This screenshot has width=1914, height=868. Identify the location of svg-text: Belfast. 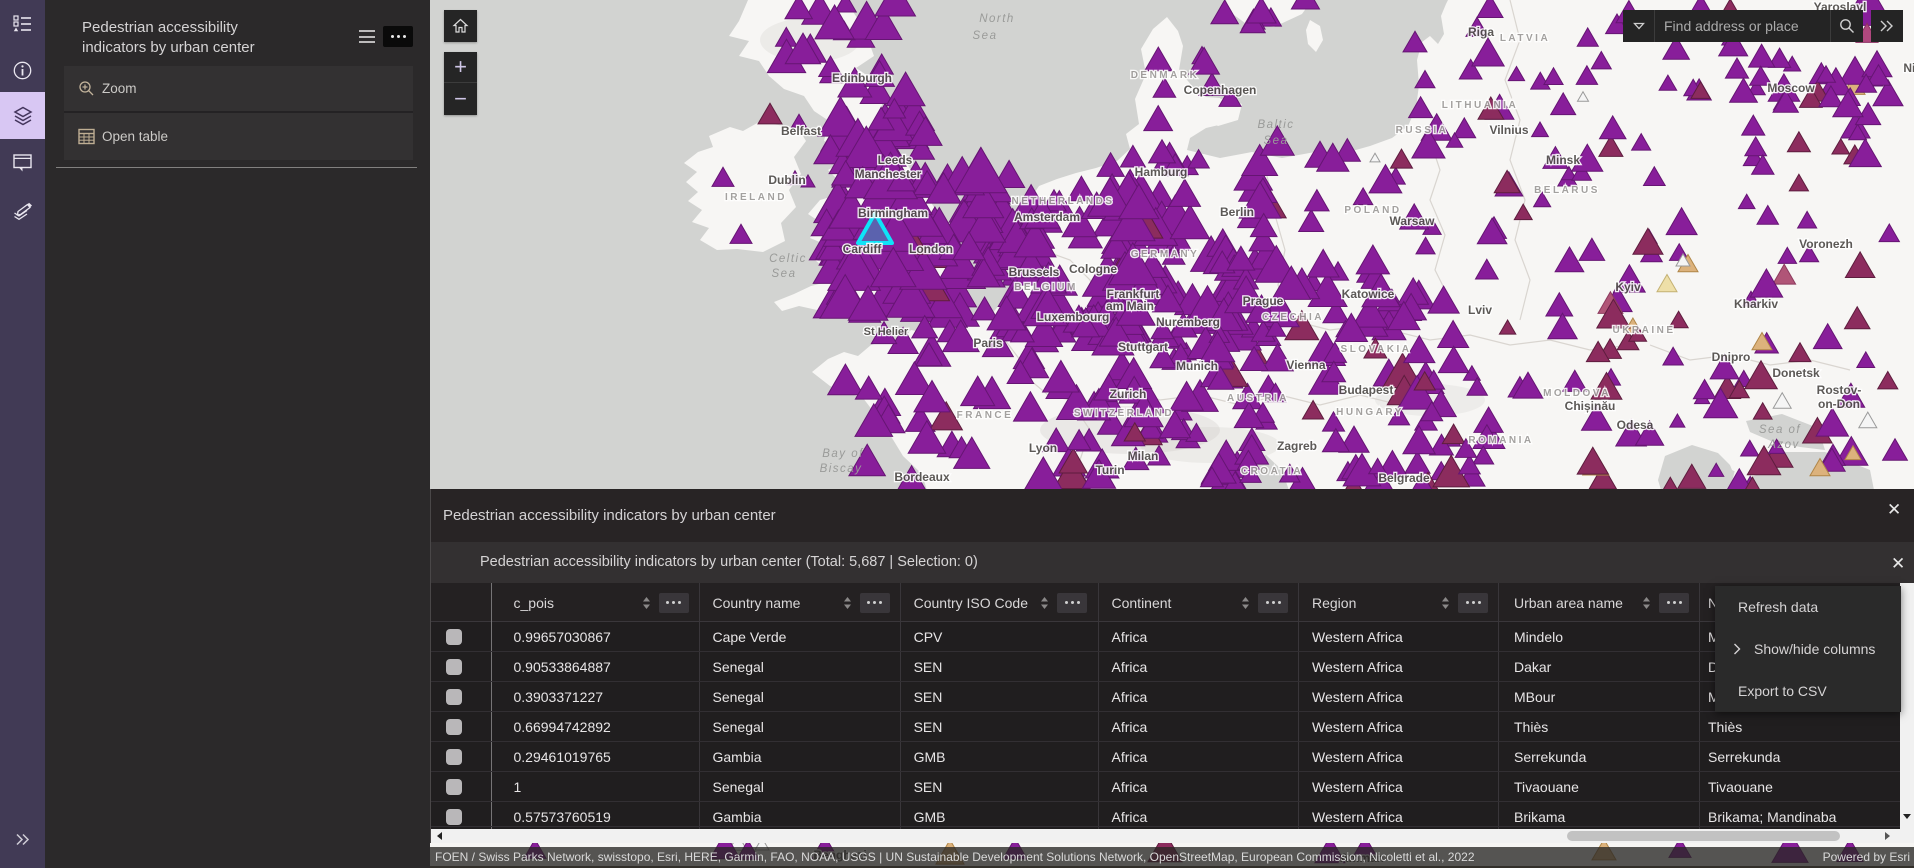
(801, 131).